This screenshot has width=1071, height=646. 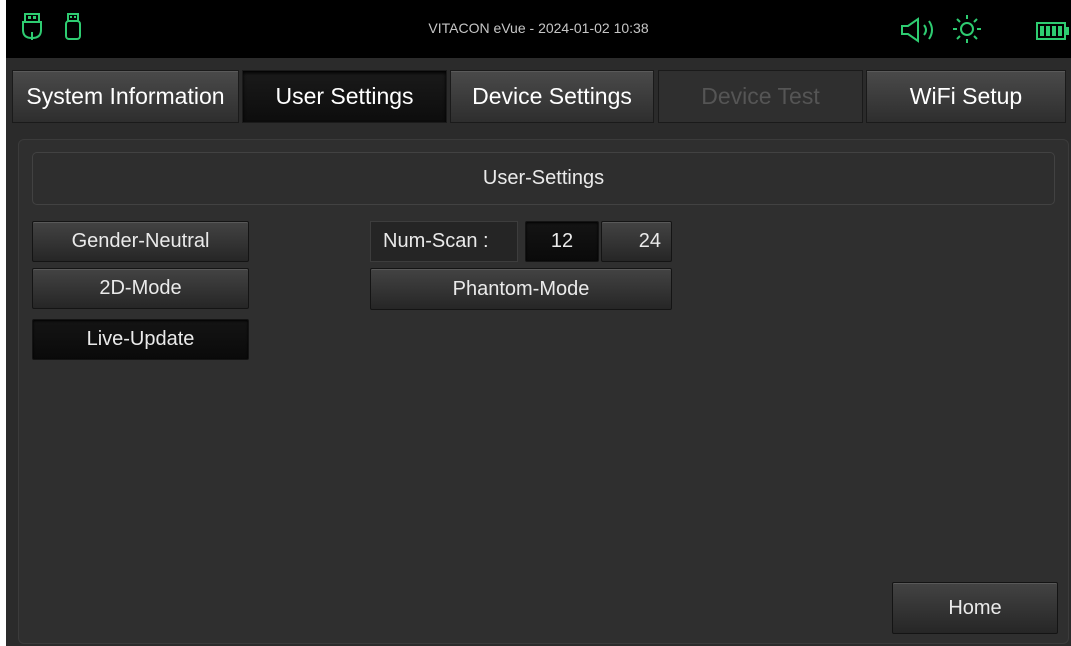 What do you see at coordinates (538, 29) in the screenshot?
I see `status-bar: VITACON eVue - 2024-01-02 10:38` at bounding box center [538, 29].